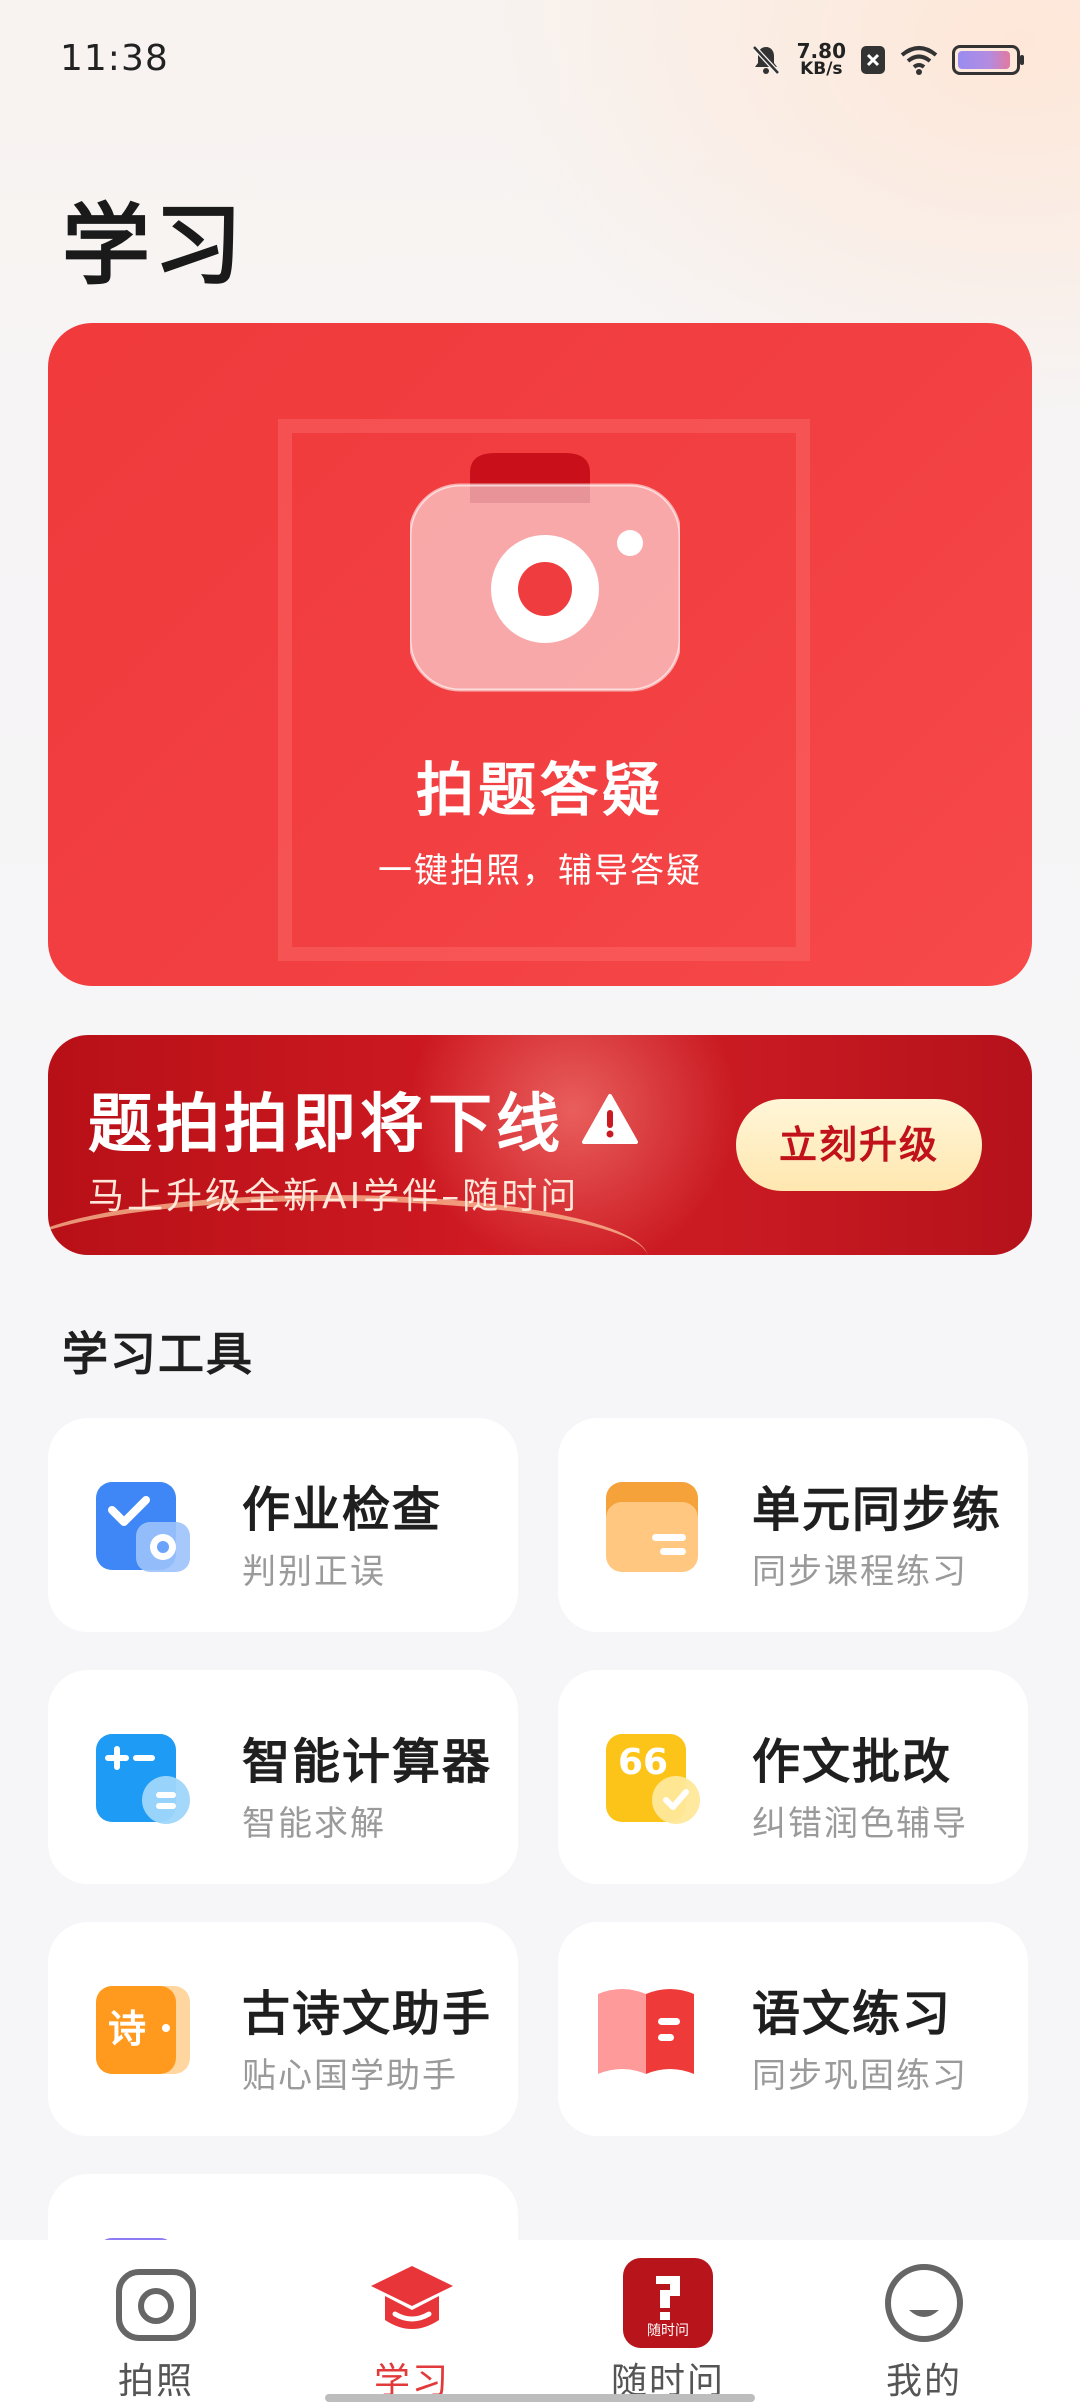 The image size is (1080, 2408). What do you see at coordinates (114, 58) in the screenshot?
I see `status-time: 11:38` at bounding box center [114, 58].